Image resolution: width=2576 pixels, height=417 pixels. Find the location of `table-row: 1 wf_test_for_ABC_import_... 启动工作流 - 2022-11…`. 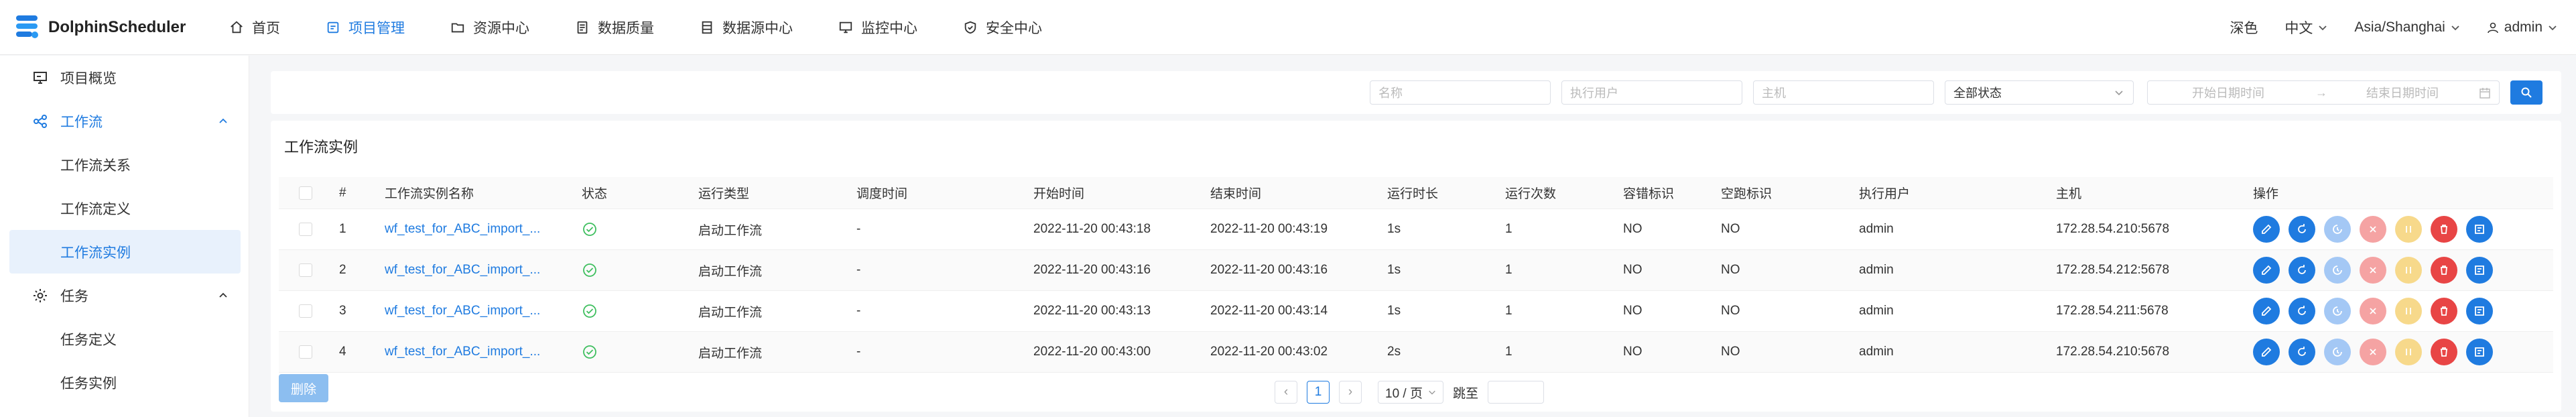

table-row: 1 wf_test_for_ABC_import_... 启动工作流 - 2022-11… is located at coordinates (1416, 229).